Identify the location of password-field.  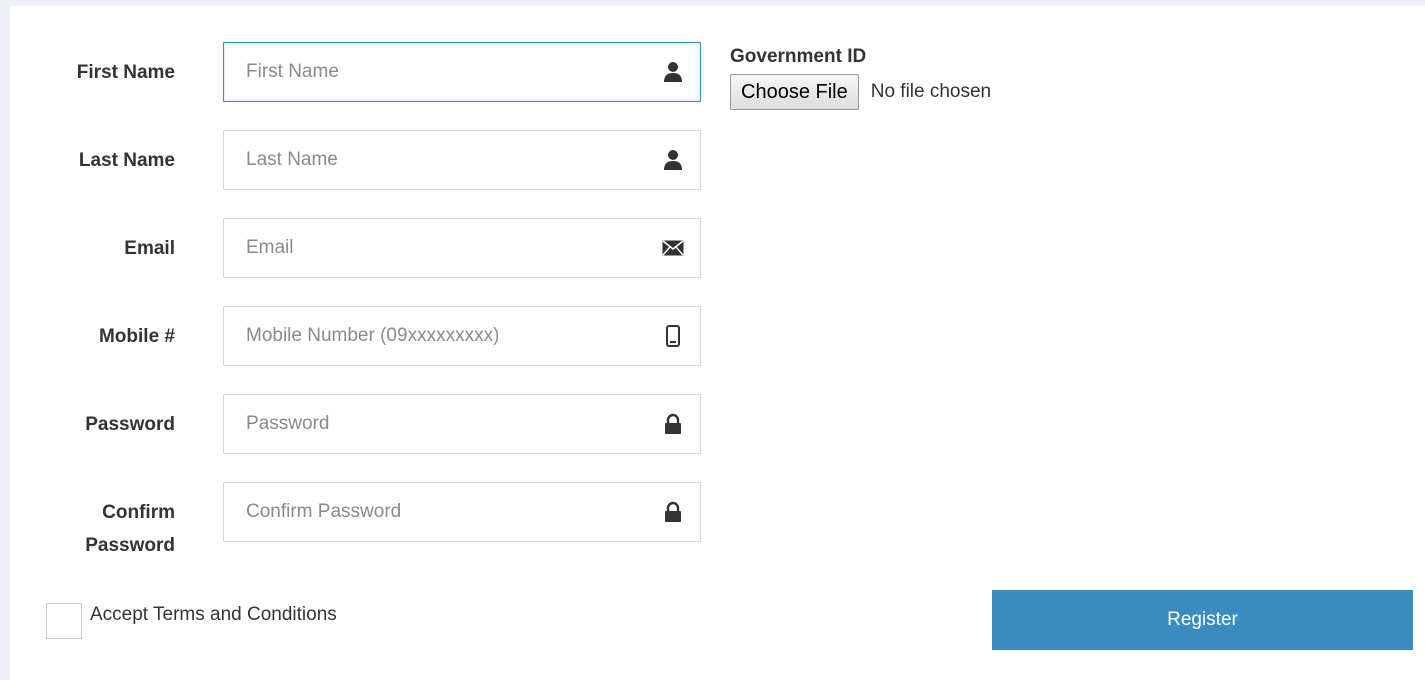
(462, 424).